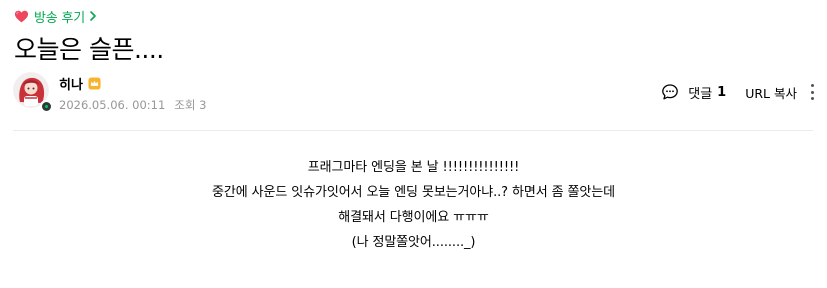 This screenshot has width=827, height=288. I want to click on content-line: 해결돼서 다행이에요 ㅠㅠㅠ, so click(413, 217).